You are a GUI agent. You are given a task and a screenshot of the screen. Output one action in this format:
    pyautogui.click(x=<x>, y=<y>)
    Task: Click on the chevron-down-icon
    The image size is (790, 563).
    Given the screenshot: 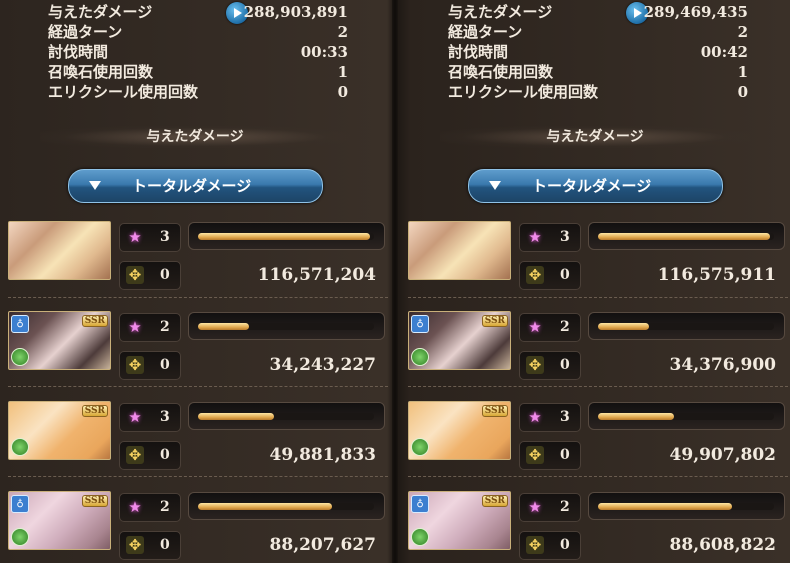 What is the action you would take?
    pyautogui.click(x=495, y=185)
    